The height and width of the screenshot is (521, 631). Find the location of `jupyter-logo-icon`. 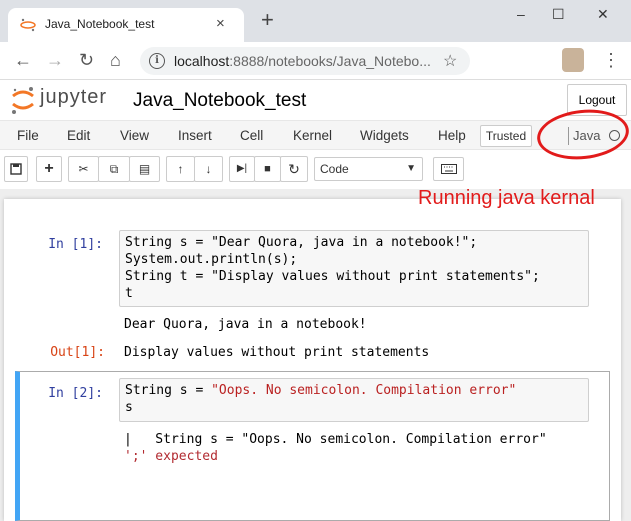

jupyter-logo-icon is located at coordinates (23, 100).